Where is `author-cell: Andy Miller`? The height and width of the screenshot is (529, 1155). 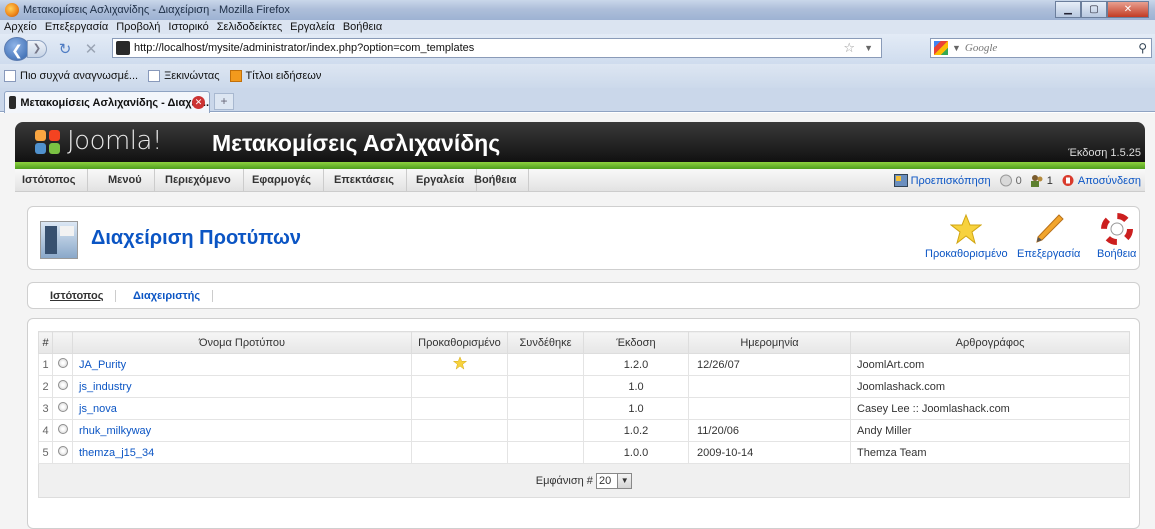 author-cell: Andy Miller is located at coordinates (990, 430).